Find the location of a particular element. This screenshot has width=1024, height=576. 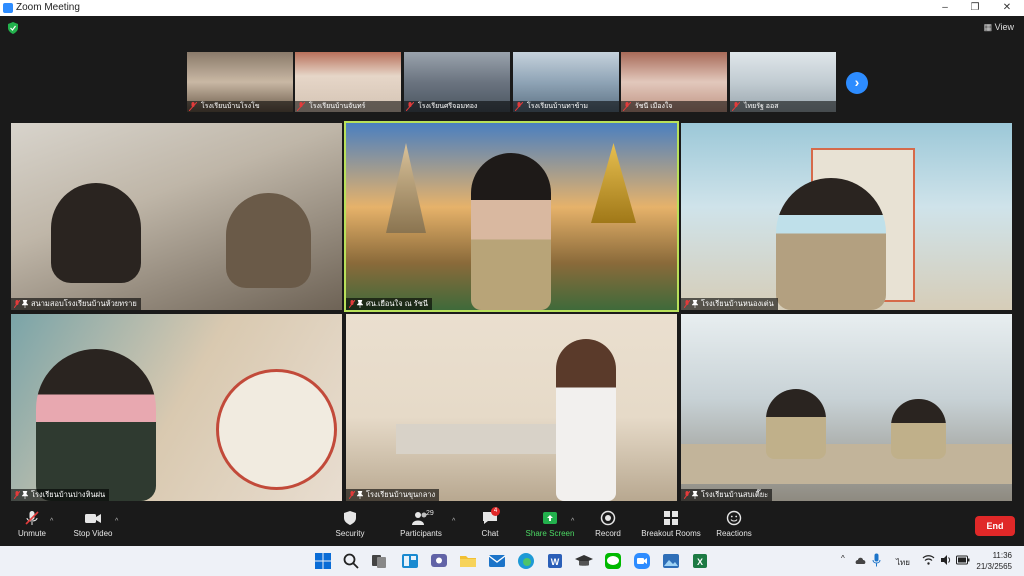

filmstrip-video: โรงเรียนศรีจอมทอง is located at coordinates (457, 82).